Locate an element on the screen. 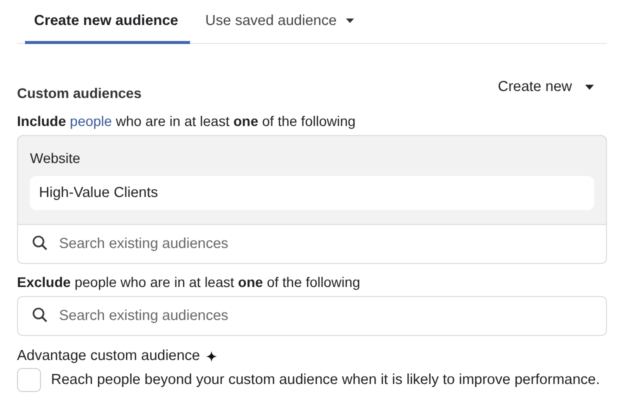 The width and height of the screenshot is (624, 412). checkbox-label: Reach people beyond your custom audience when it is likely to improve performance. is located at coordinates (325, 380).